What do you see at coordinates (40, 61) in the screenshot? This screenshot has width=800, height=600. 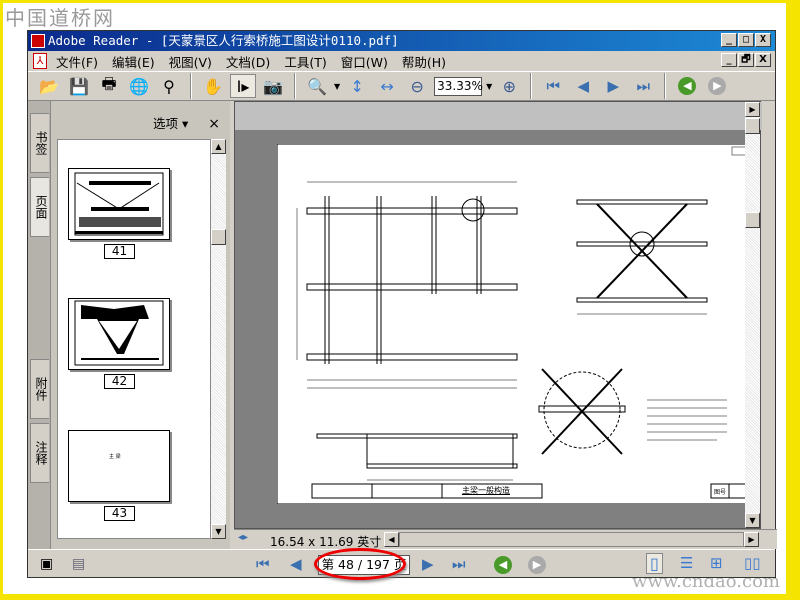 I see `pdf-document-icon: ⅄` at bounding box center [40, 61].